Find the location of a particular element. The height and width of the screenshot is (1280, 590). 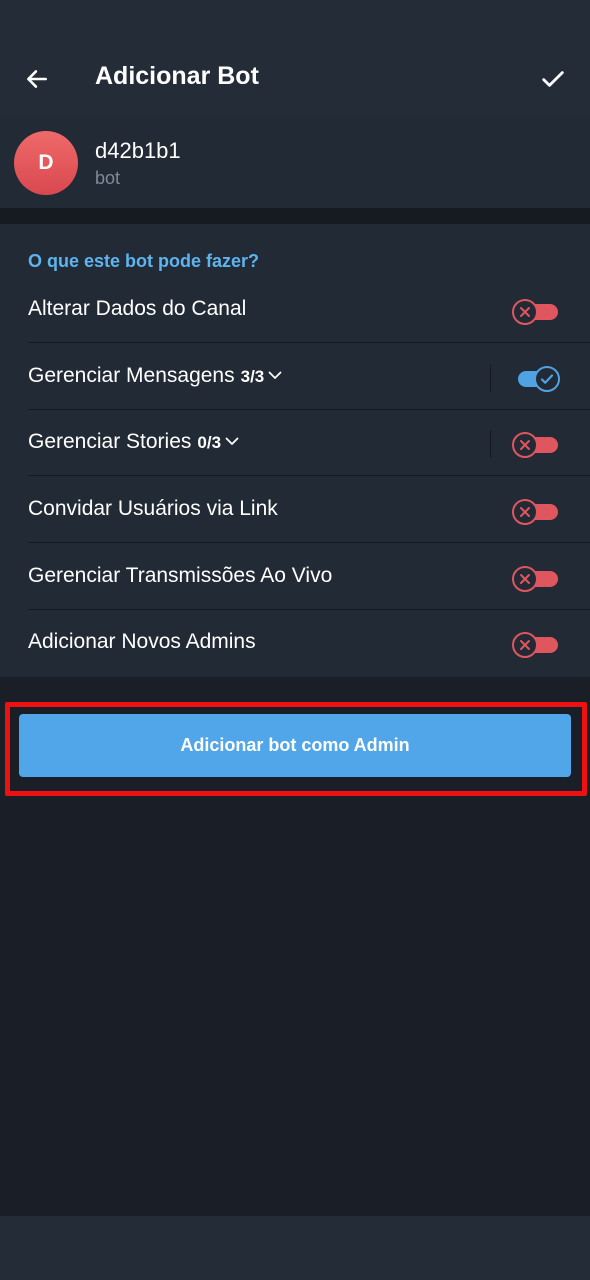

arrow-left-icon is located at coordinates (37, 79).